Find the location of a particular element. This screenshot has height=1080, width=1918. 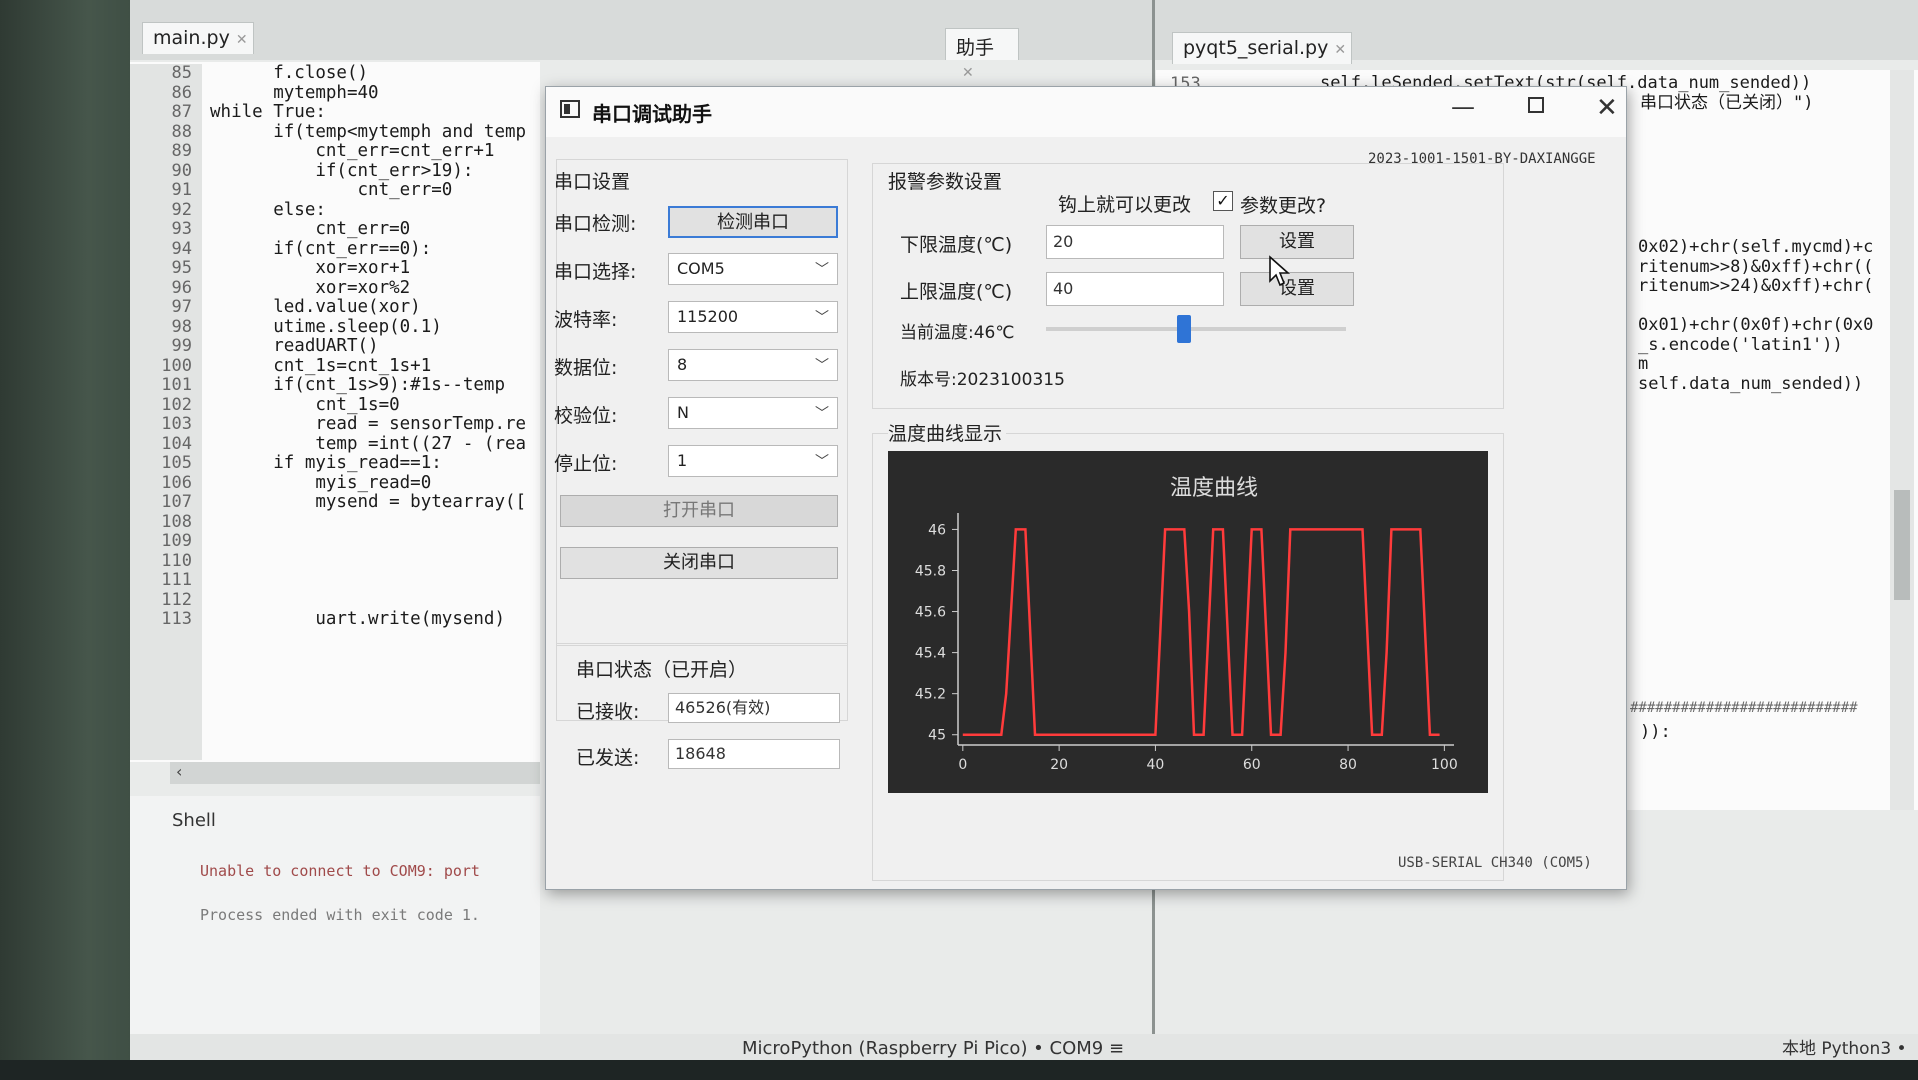

code-line: cnt_err=cnt_err+1 is located at coordinates (352, 151).